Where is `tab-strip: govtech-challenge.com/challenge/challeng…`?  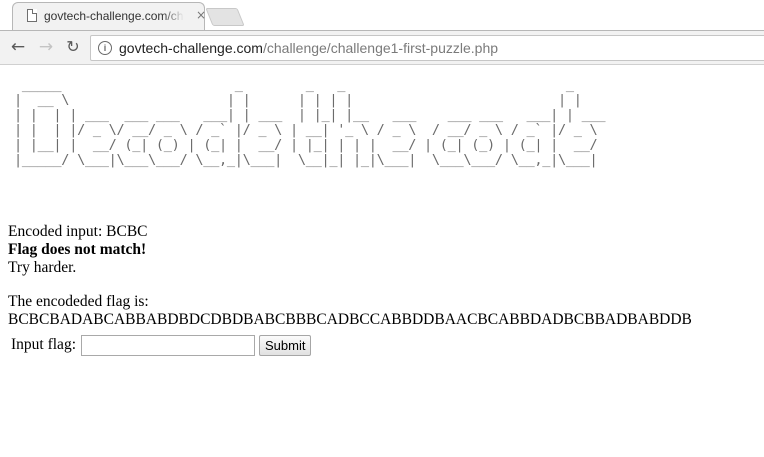
tab-strip: govtech-challenge.com/challenge/challeng… is located at coordinates (382, 15).